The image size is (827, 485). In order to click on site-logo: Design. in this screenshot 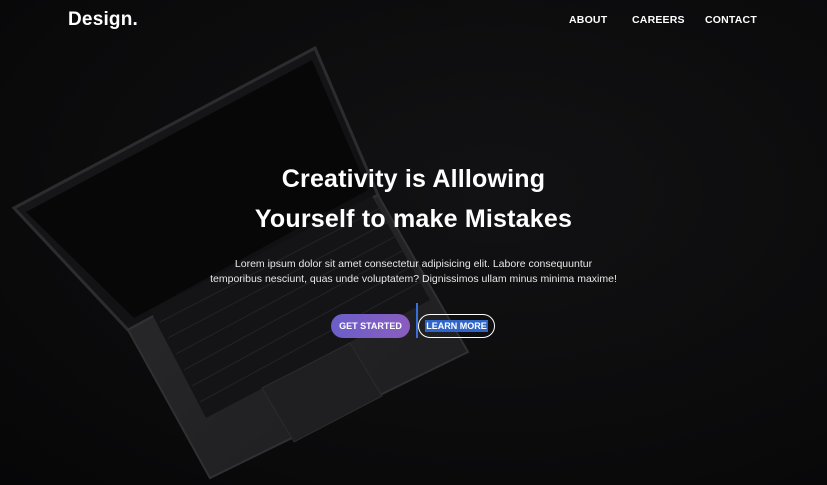, I will do `click(103, 20)`.